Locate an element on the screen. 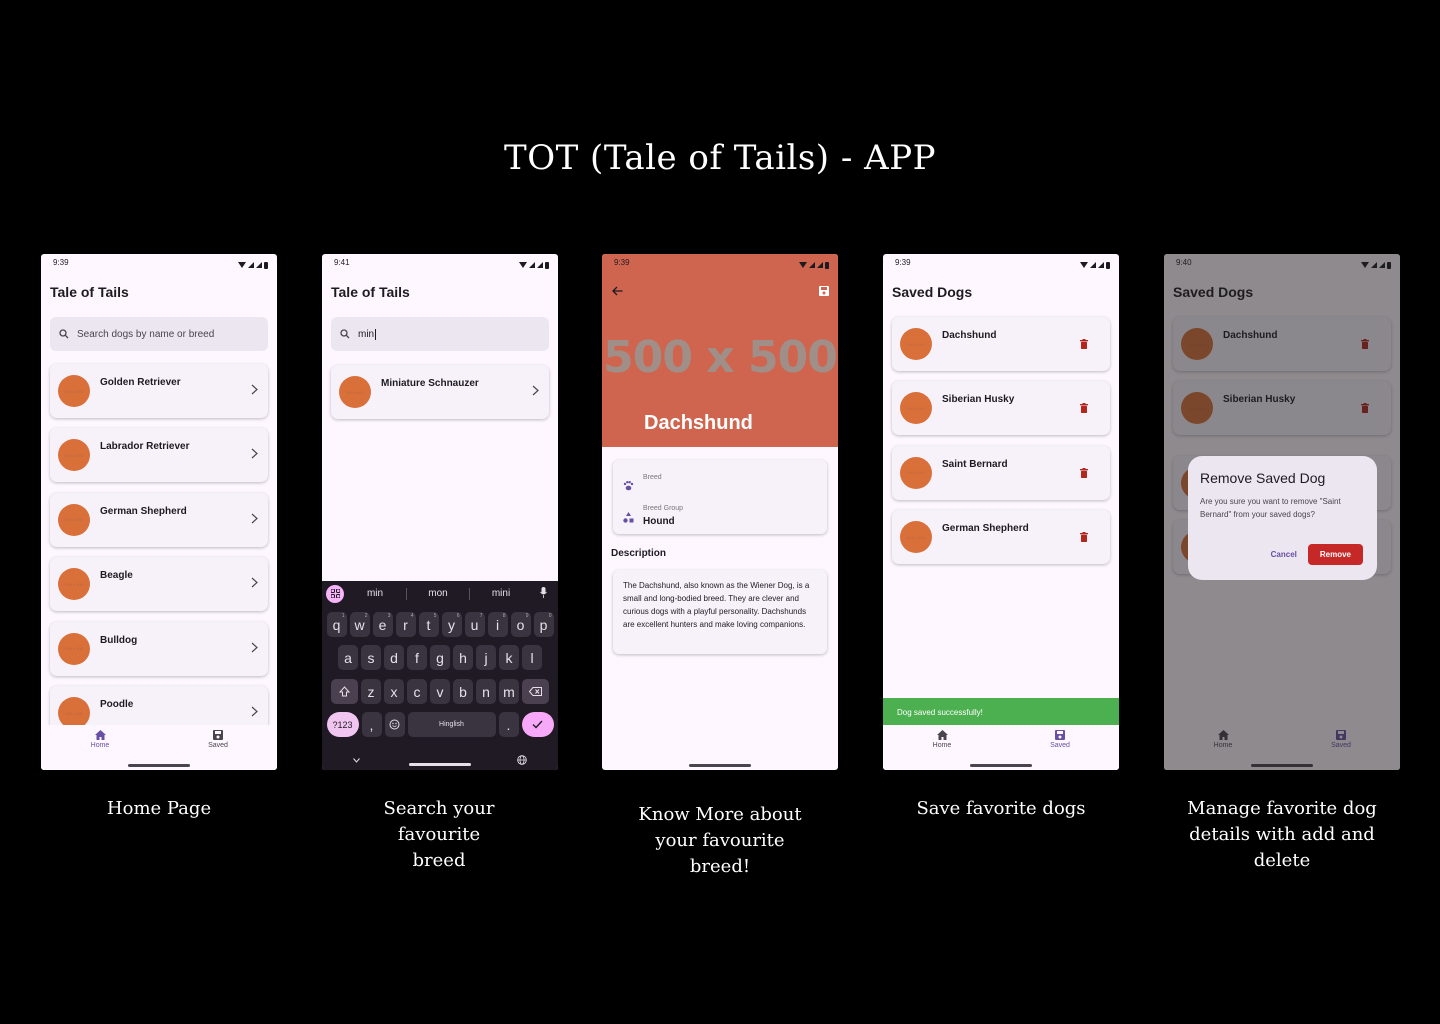 The width and height of the screenshot is (1440, 1024). letter-key: y6 is located at coordinates (451, 624).